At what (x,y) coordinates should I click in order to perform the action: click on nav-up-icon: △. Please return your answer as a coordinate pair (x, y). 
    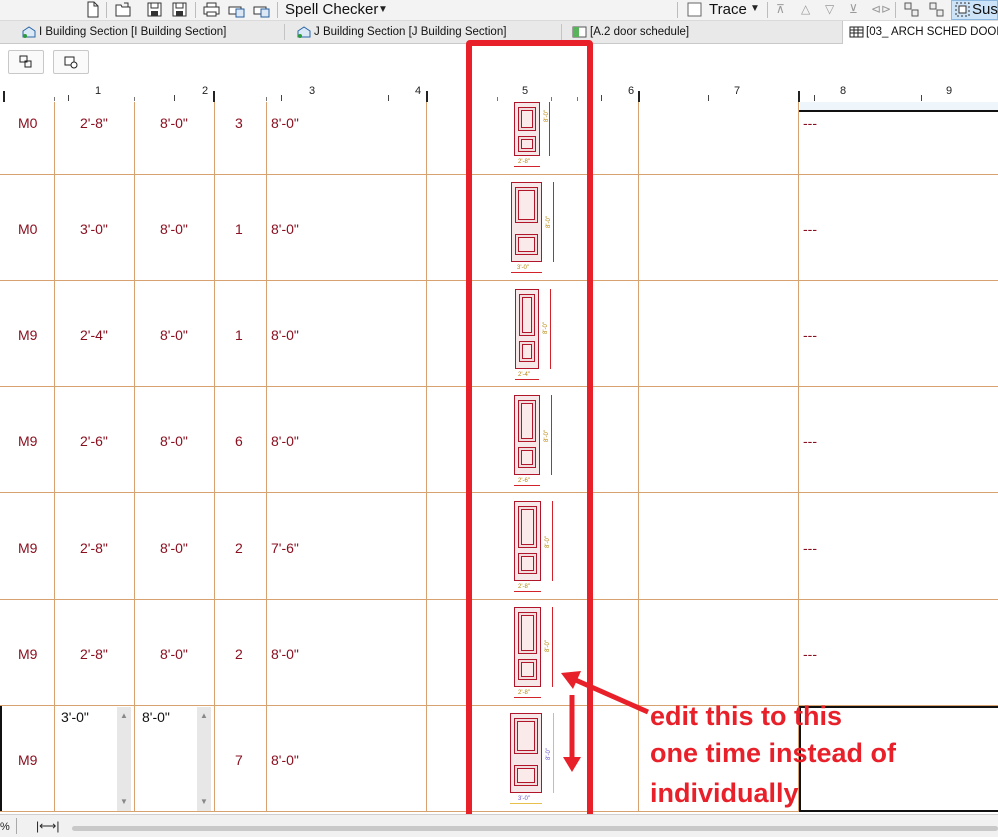
    Looking at the image, I should click on (805, 9).